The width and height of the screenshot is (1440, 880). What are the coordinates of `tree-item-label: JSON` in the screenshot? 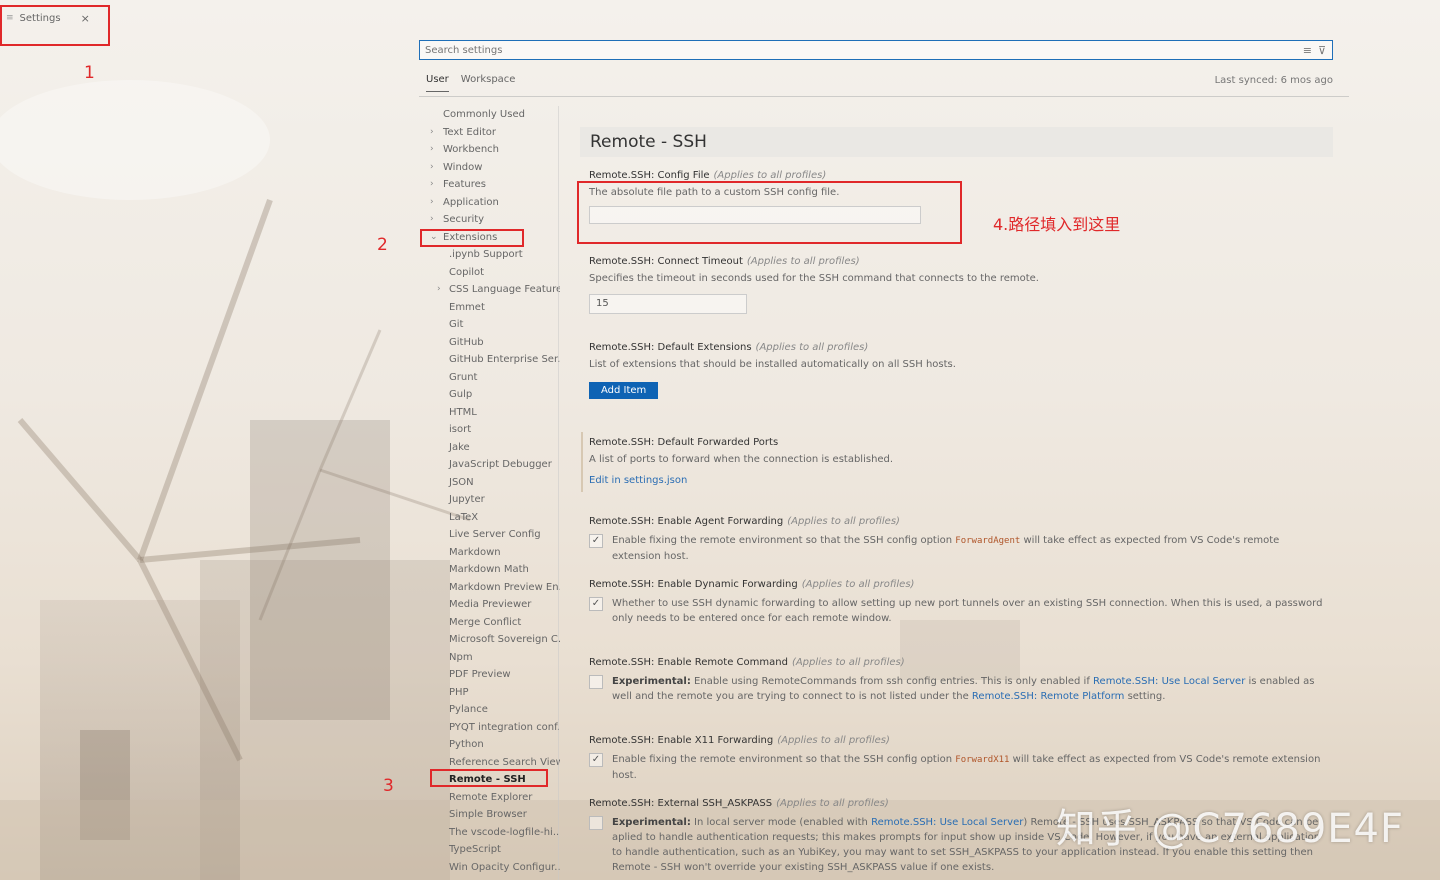 It's located at (461, 482).